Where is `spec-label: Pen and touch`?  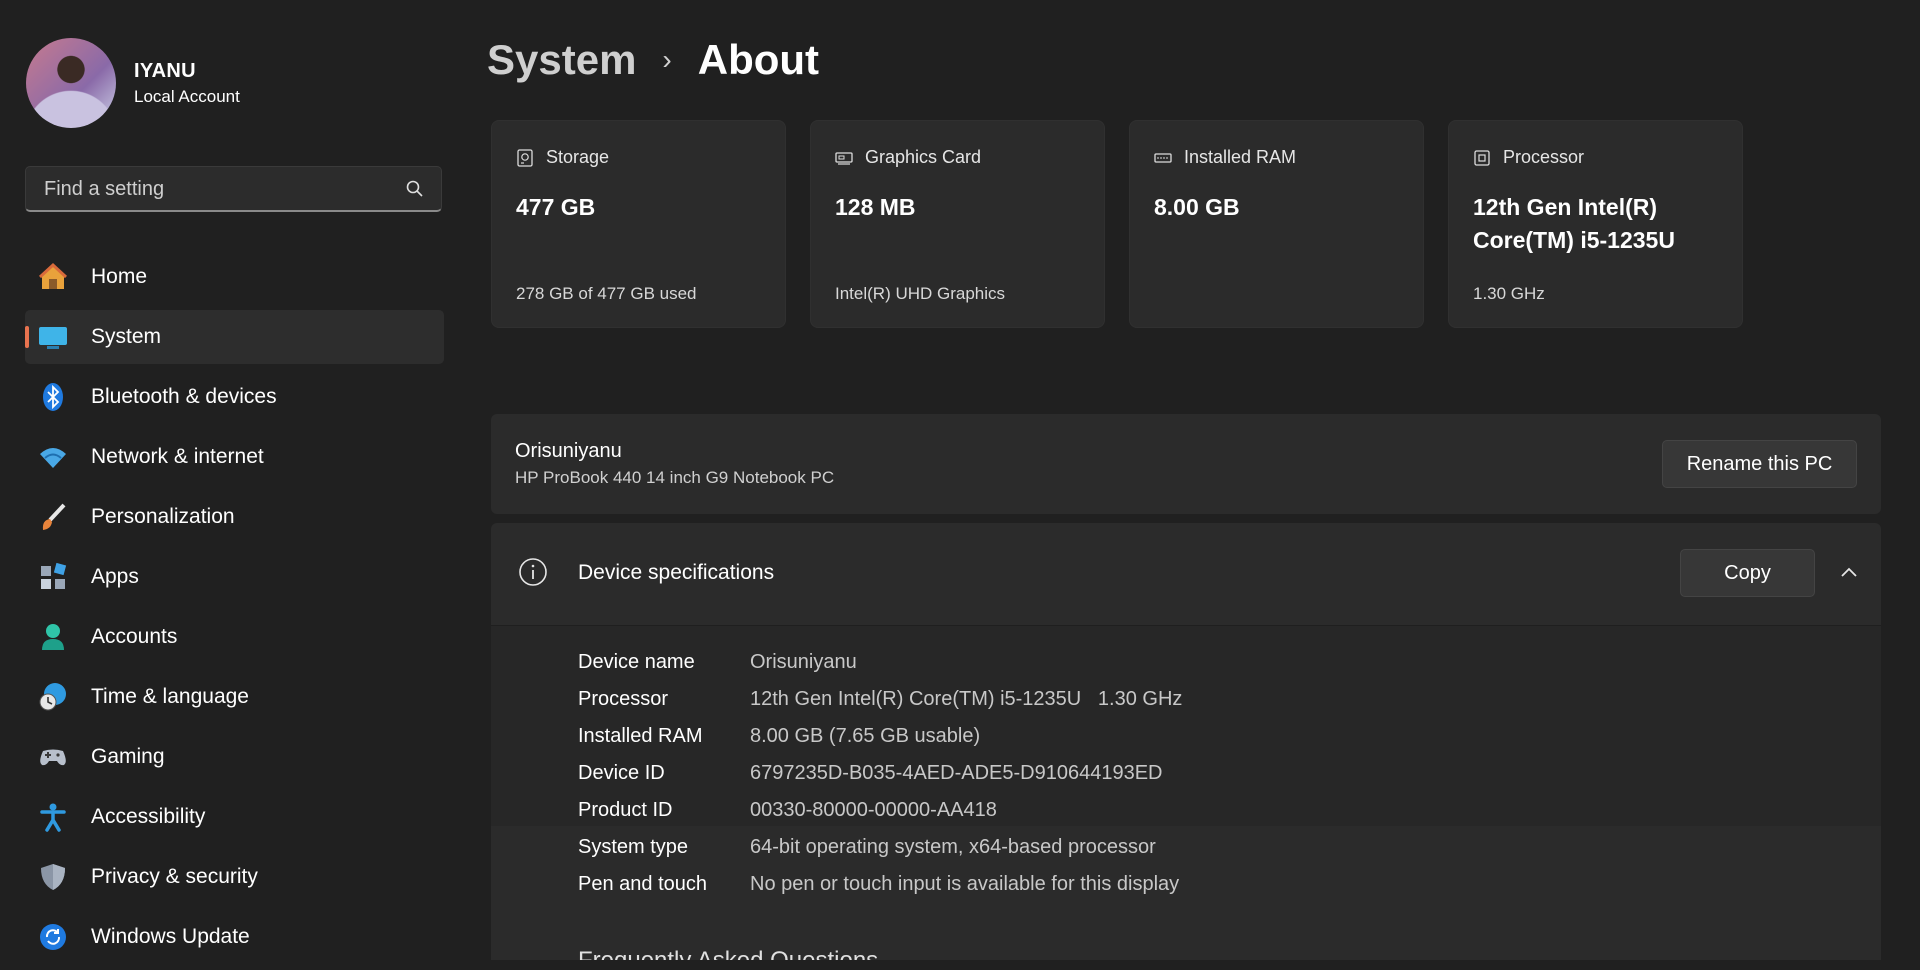 spec-label: Pen and touch is located at coordinates (642, 884).